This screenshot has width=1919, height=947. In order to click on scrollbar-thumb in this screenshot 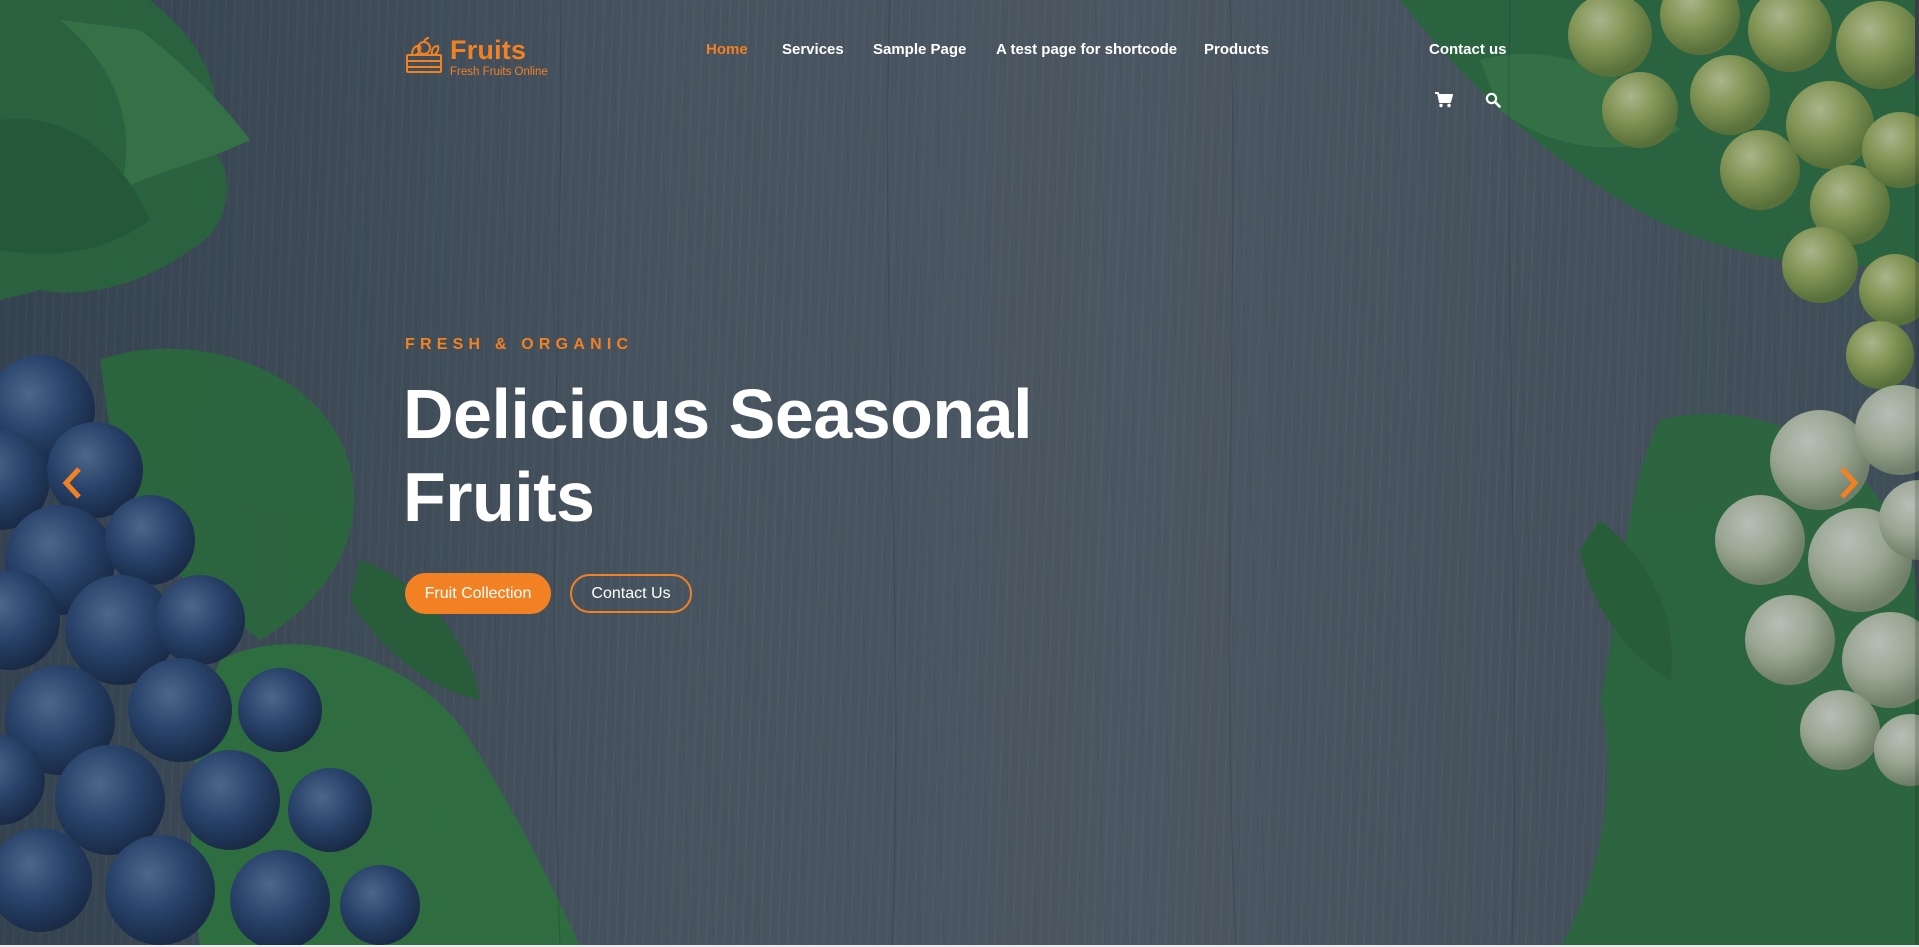, I will do `click(1917, 40)`.